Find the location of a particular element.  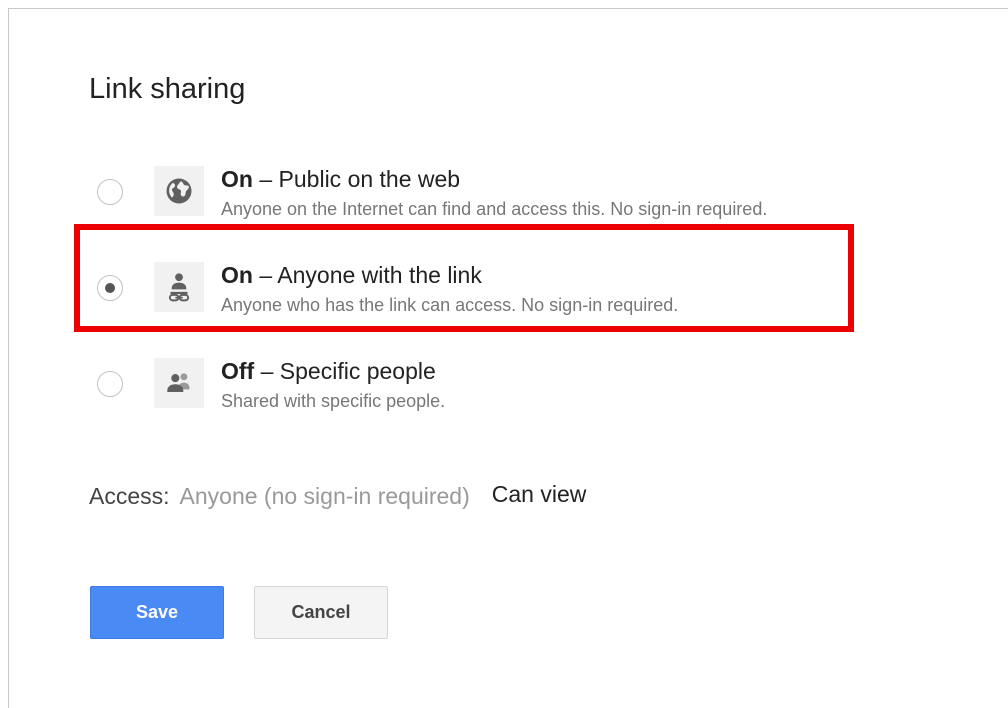

radio-specific-people is located at coordinates (110, 384).